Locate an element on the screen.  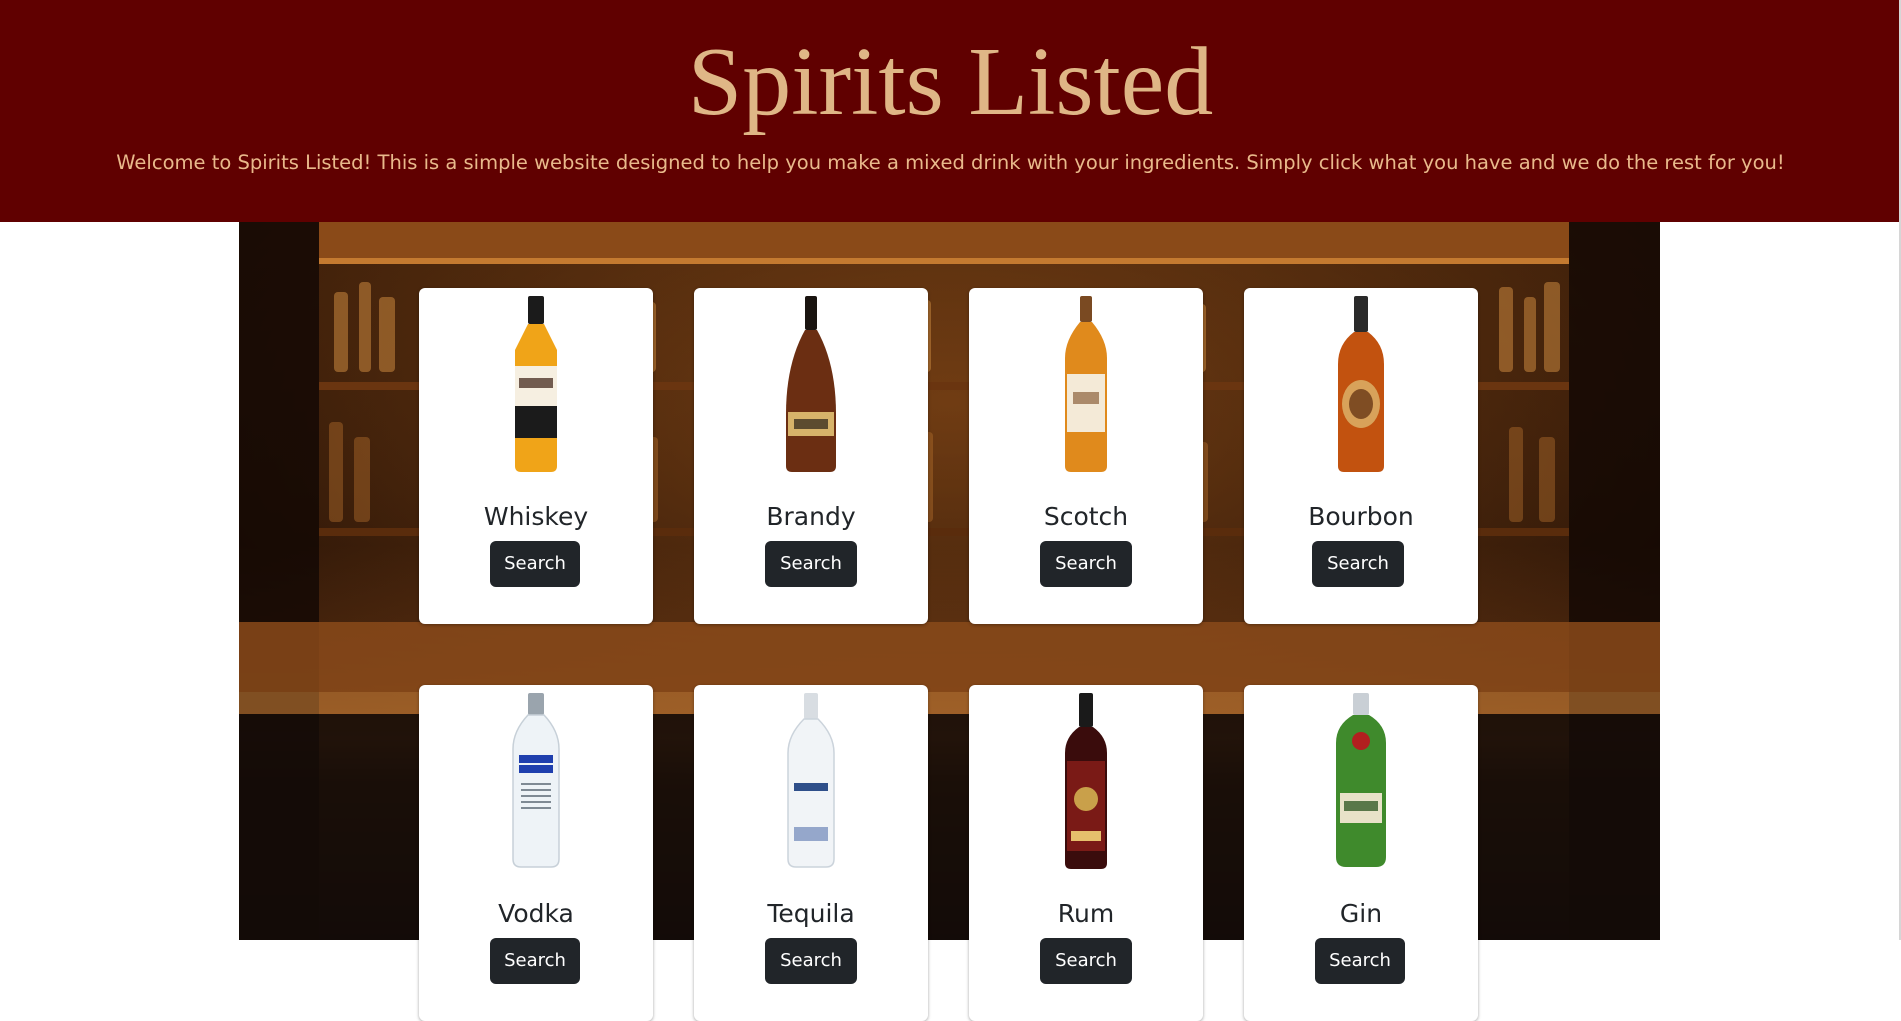
vodka-bottle-image is located at coordinates (536, 780).